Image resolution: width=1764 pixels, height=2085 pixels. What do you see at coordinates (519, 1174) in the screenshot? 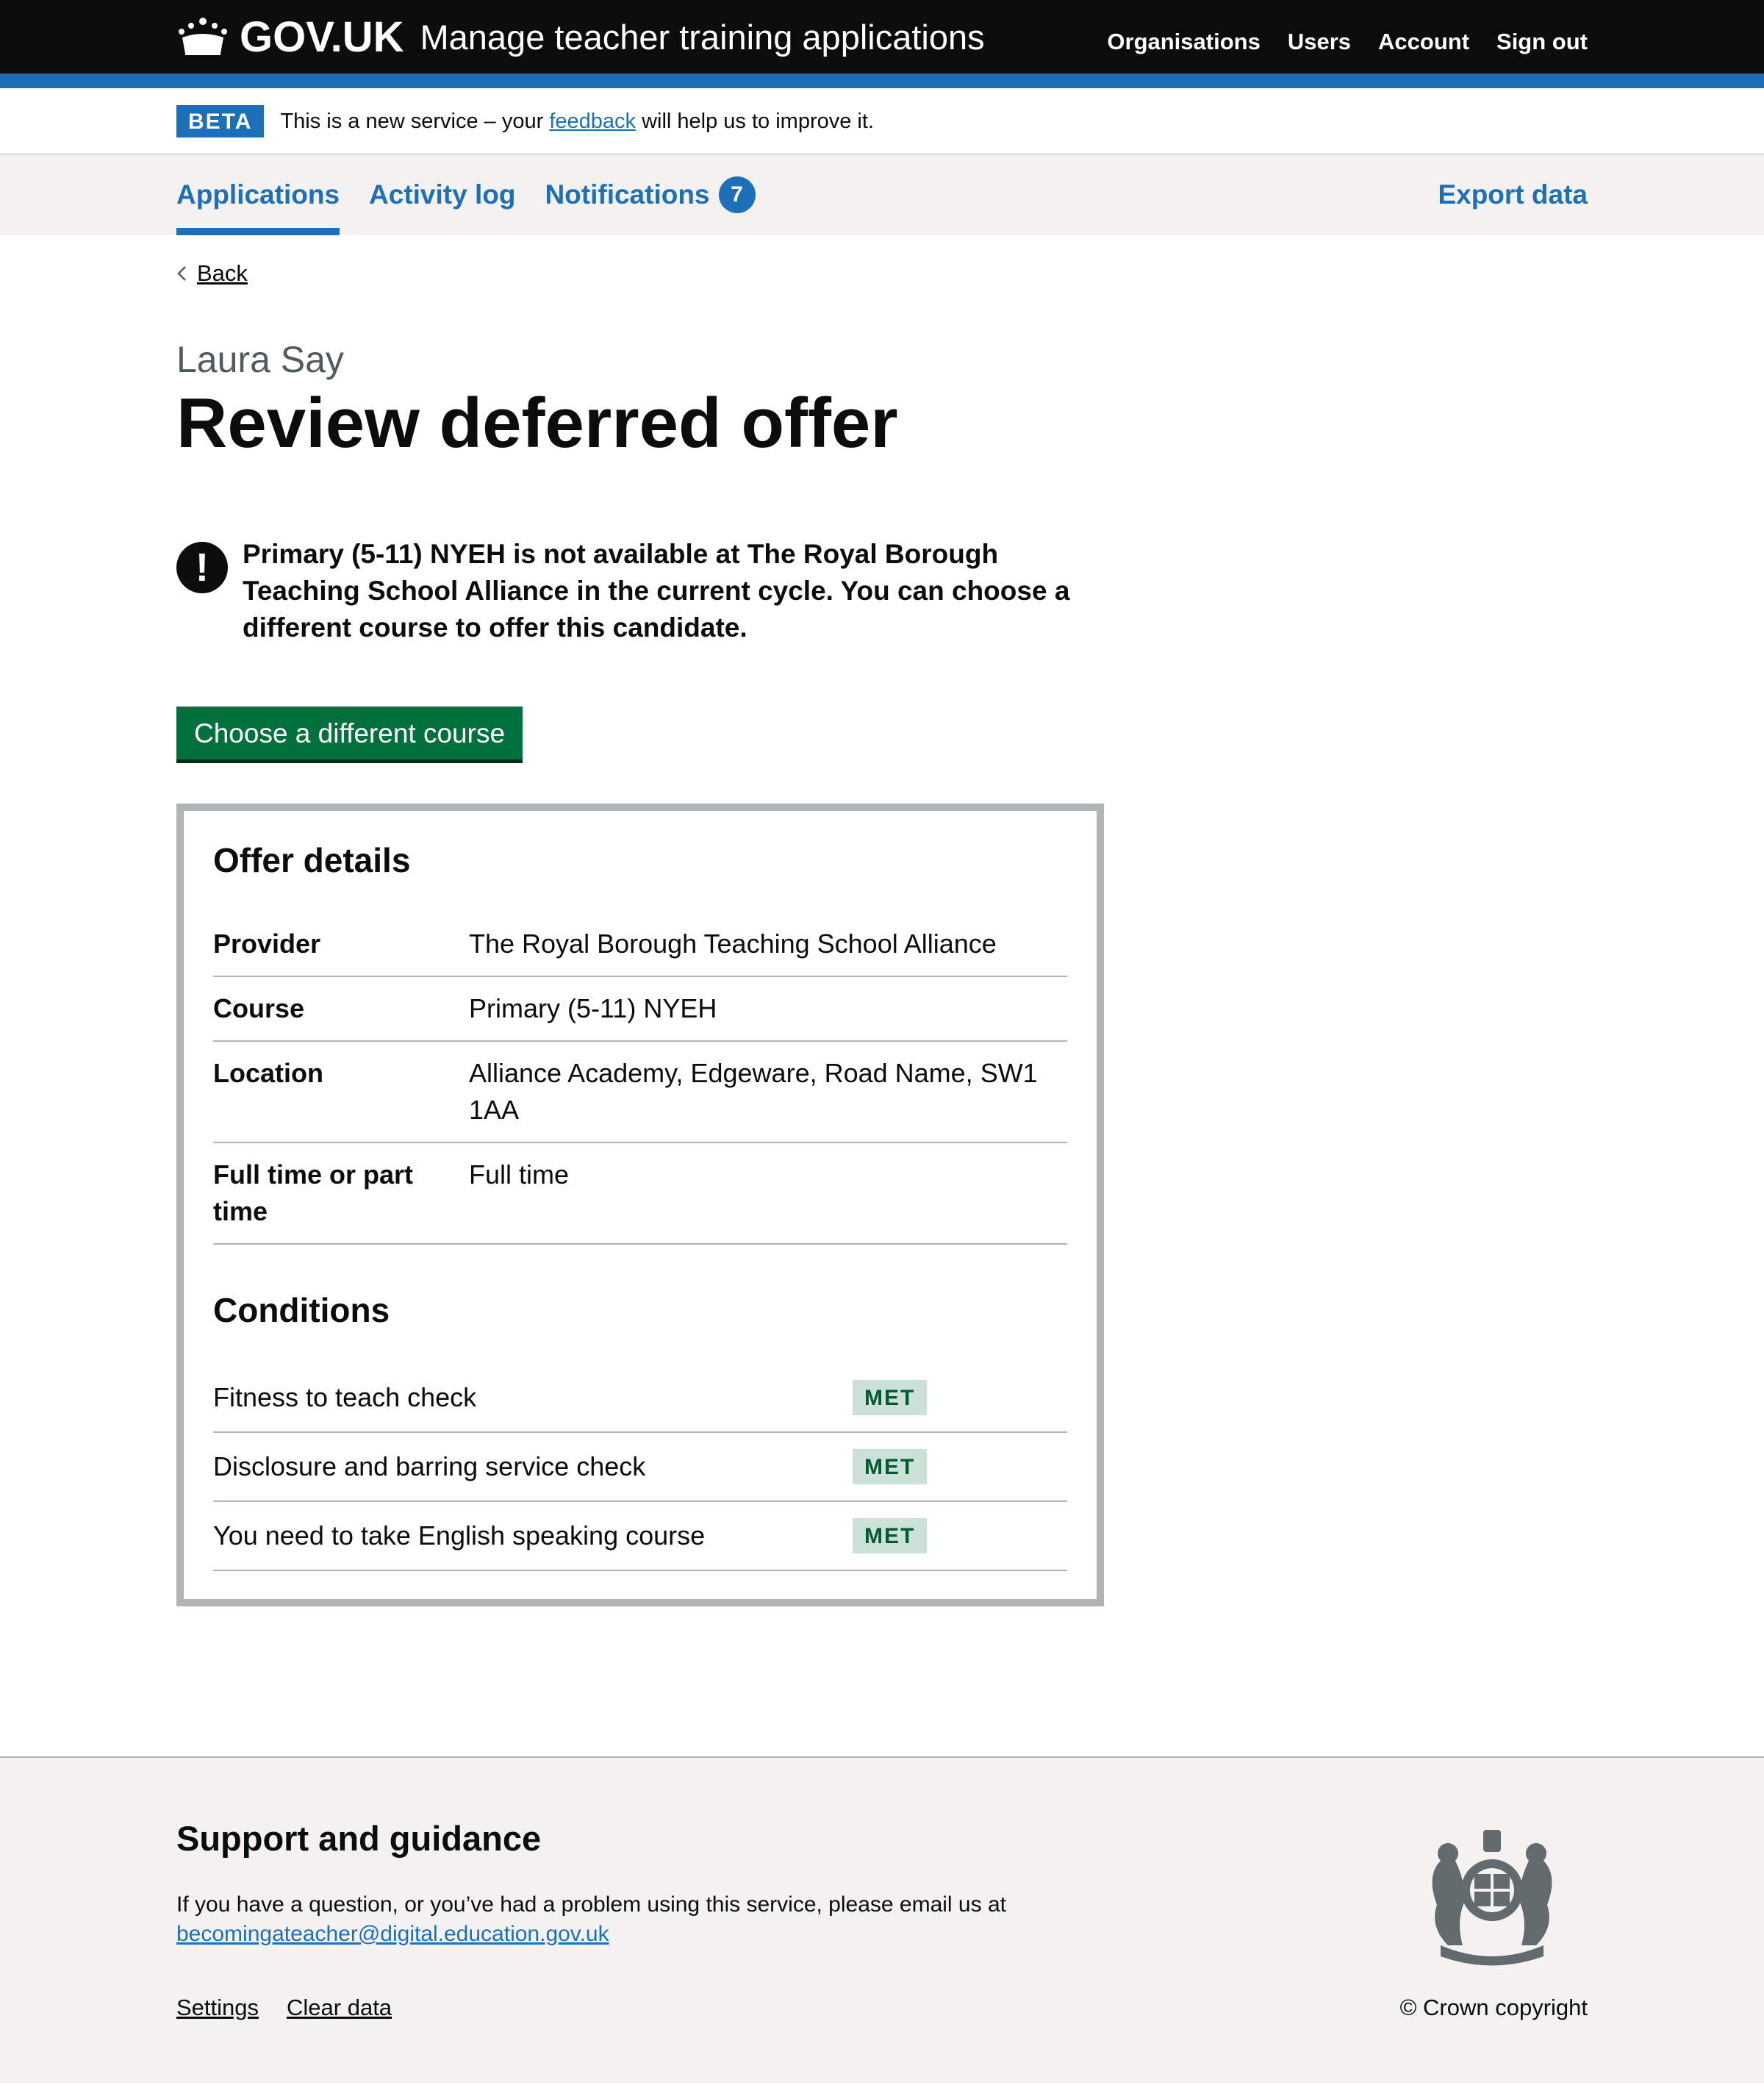
I see `summary-value: Full time` at bounding box center [519, 1174].